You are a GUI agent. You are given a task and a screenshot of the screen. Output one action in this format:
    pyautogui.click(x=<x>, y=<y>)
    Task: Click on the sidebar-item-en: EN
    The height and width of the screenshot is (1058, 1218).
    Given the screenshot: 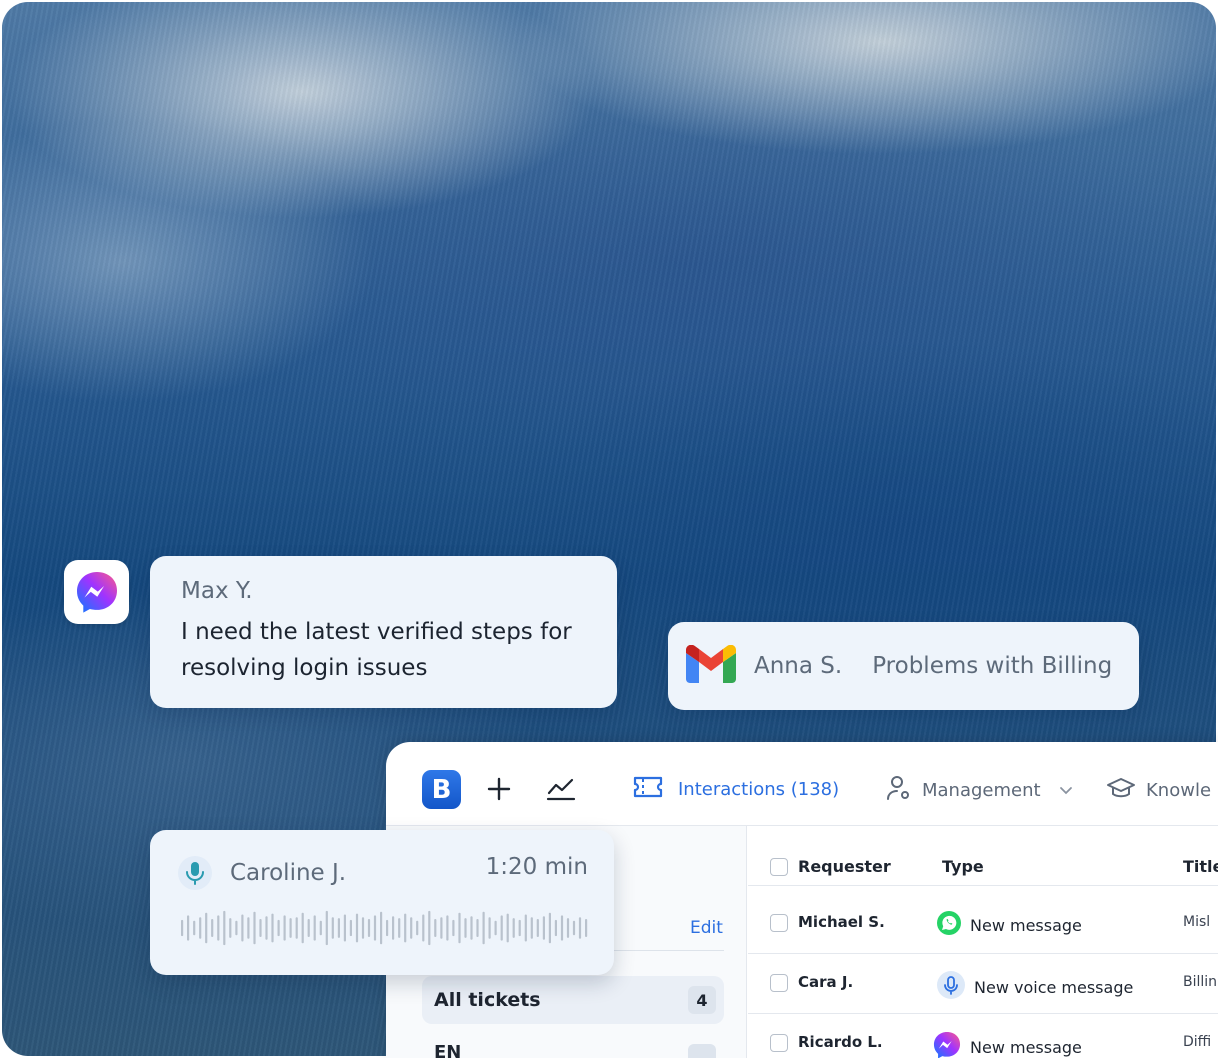 What is the action you would take?
    pyautogui.click(x=447, y=1050)
    